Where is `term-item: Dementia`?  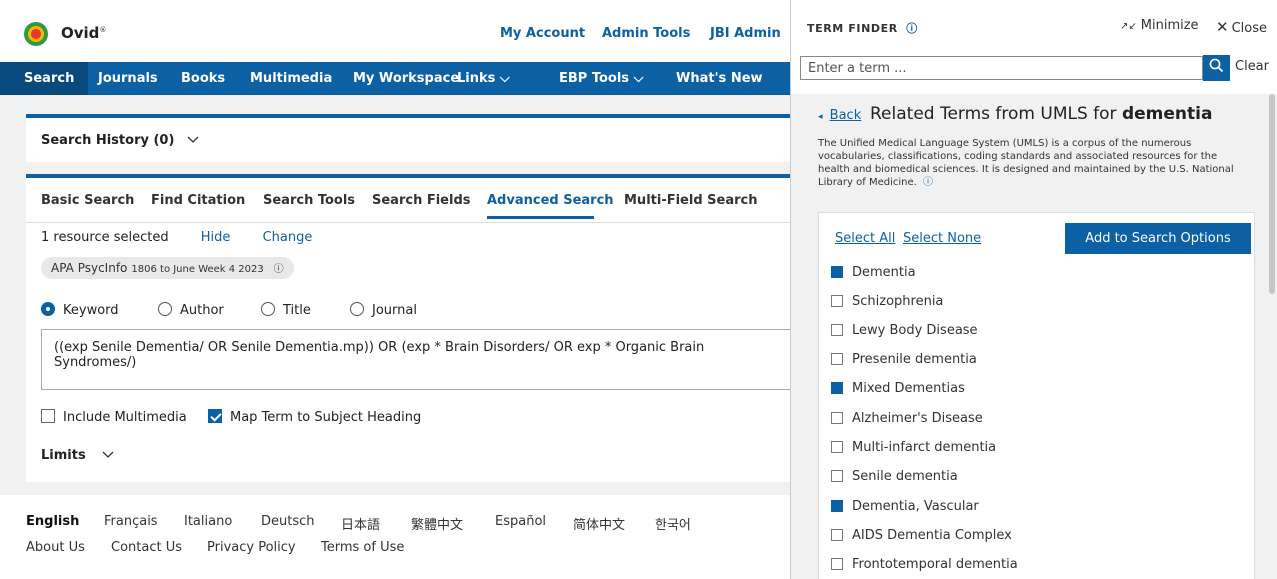
term-item: Dementia is located at coordinates (873, 272).